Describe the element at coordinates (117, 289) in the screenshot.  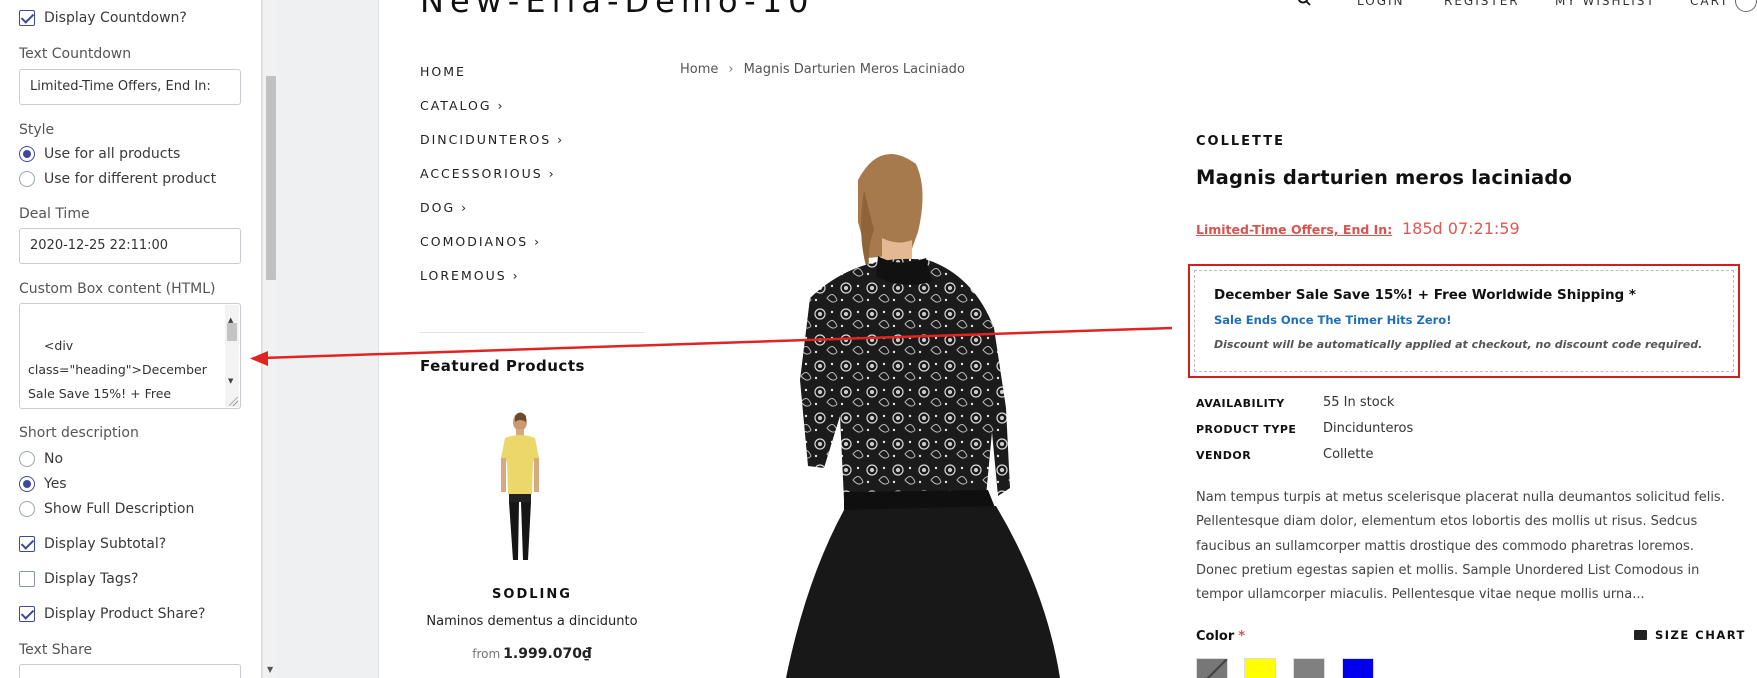
I see `custom-box-label: Custom Box content (HTML)` at that location.